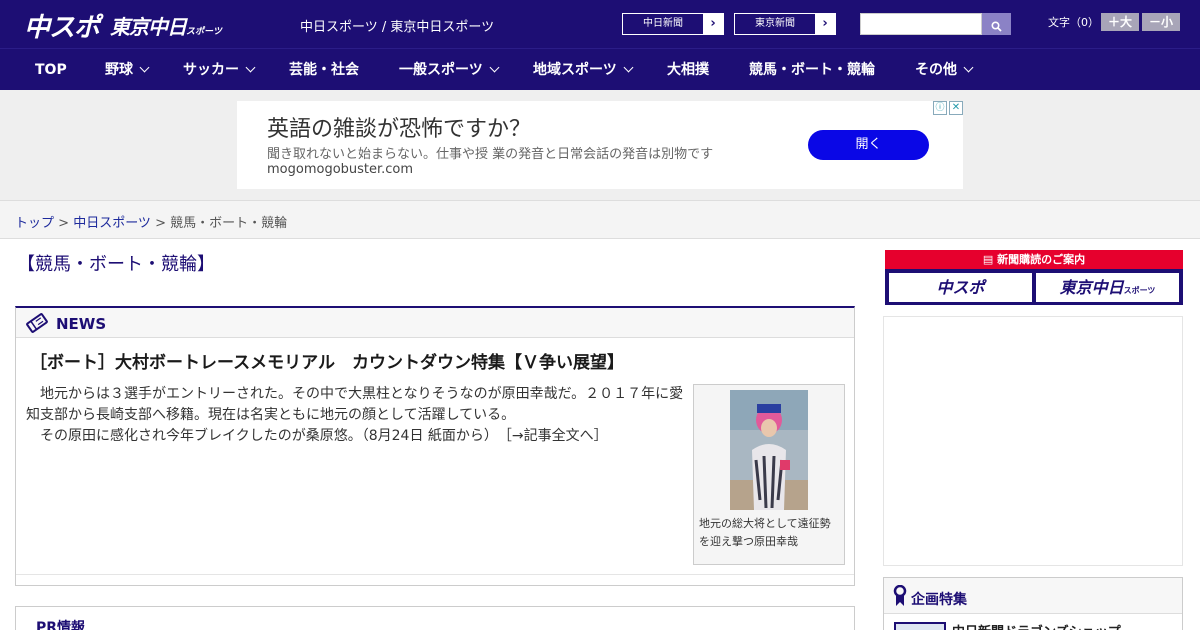 The image size is (1200, 630). I want to click on tokyo-shimbun-link: 東京新聞 ›, so click(785, 24).